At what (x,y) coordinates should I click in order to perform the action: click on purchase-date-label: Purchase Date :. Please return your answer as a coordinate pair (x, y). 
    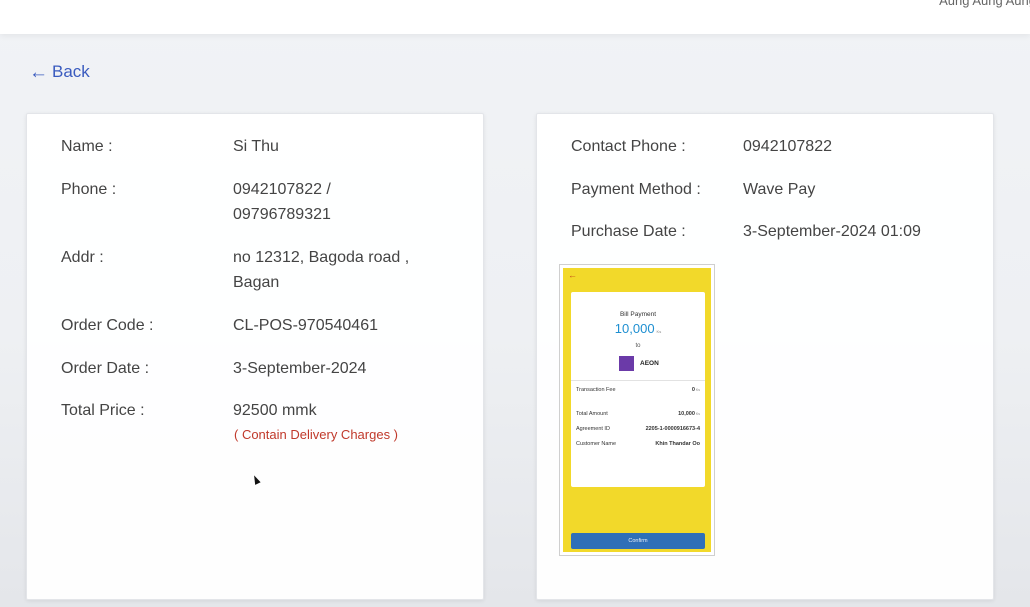
    Looking at the image, I should click on (628, 231).